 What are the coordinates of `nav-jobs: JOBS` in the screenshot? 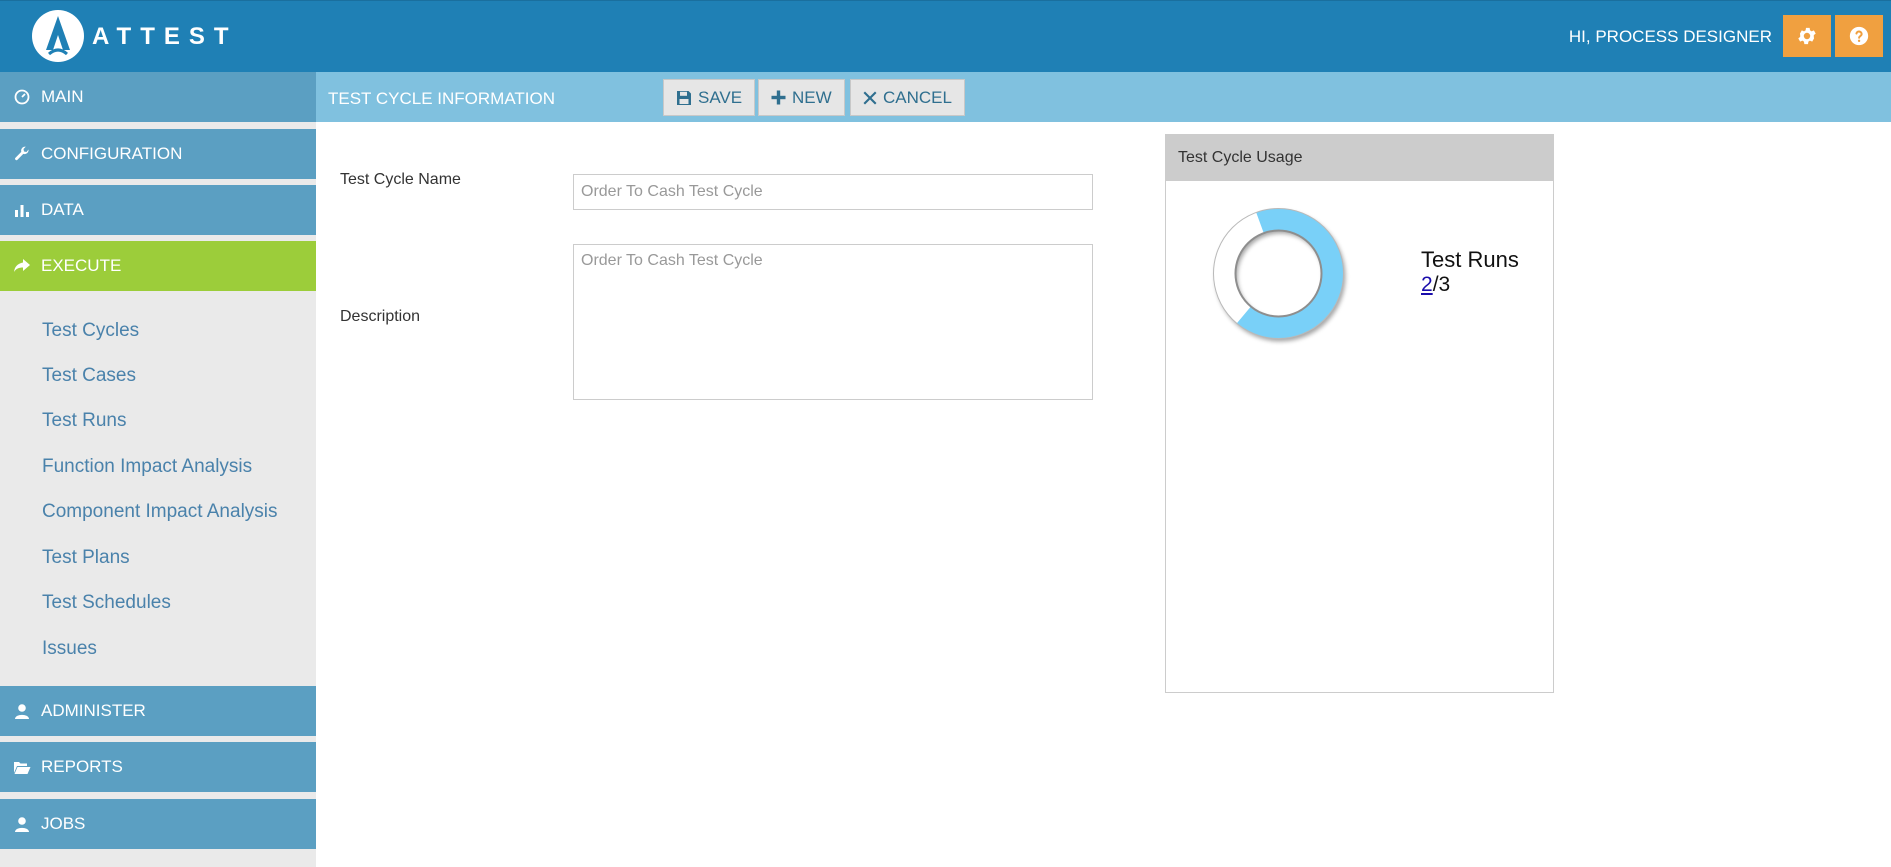 It's located at (158, 824).